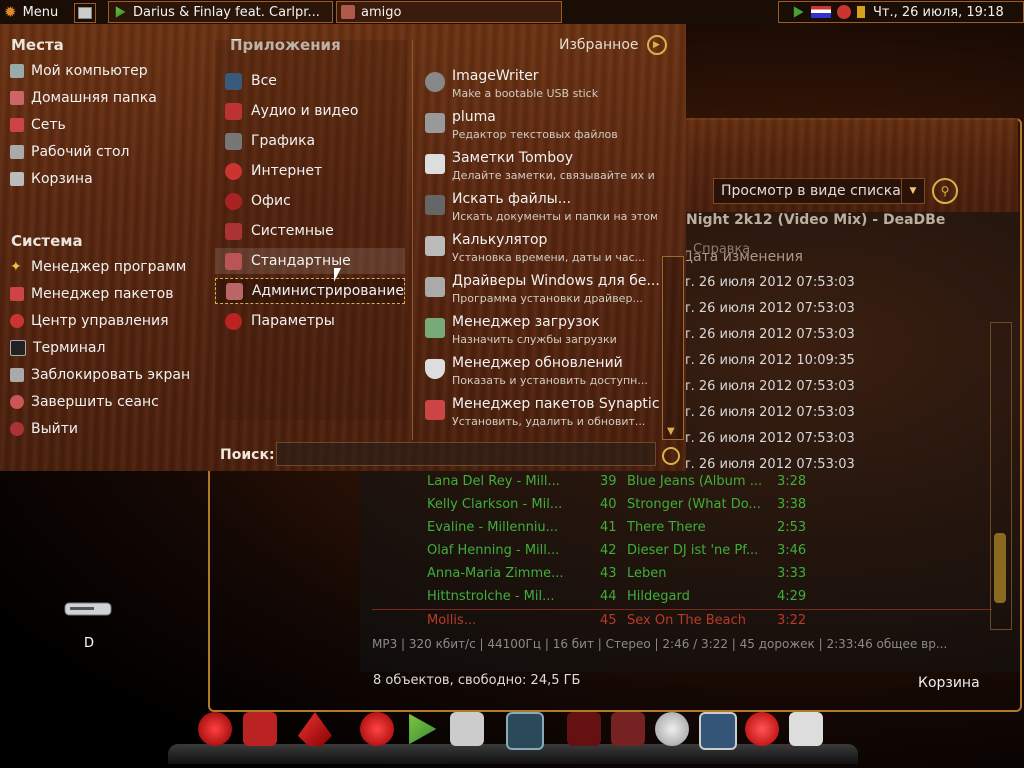 This screenshot has height=768, width=1024. What do you see at coordinates (38, 125) in the screenshot?
I see `places-item-network: Сеть` at bounding box center [38, 125].